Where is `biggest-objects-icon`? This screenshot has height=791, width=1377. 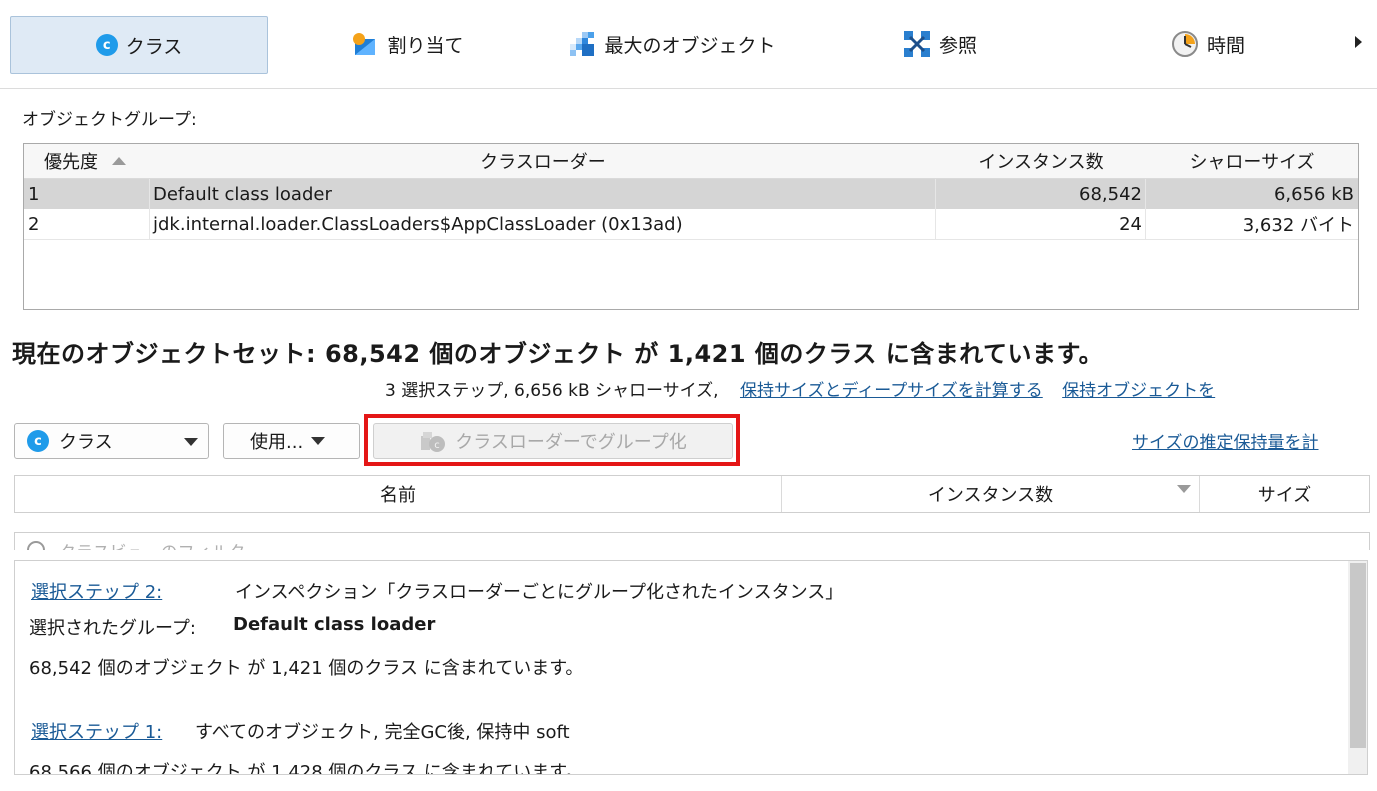 biggest-objects-icon is located at coordinates (582, 44).